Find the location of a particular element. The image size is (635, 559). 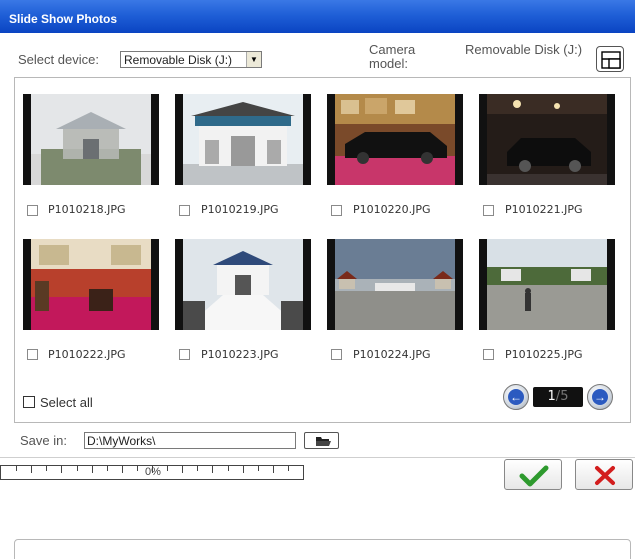

folder-open-icon is located at coordinates (323, 441).